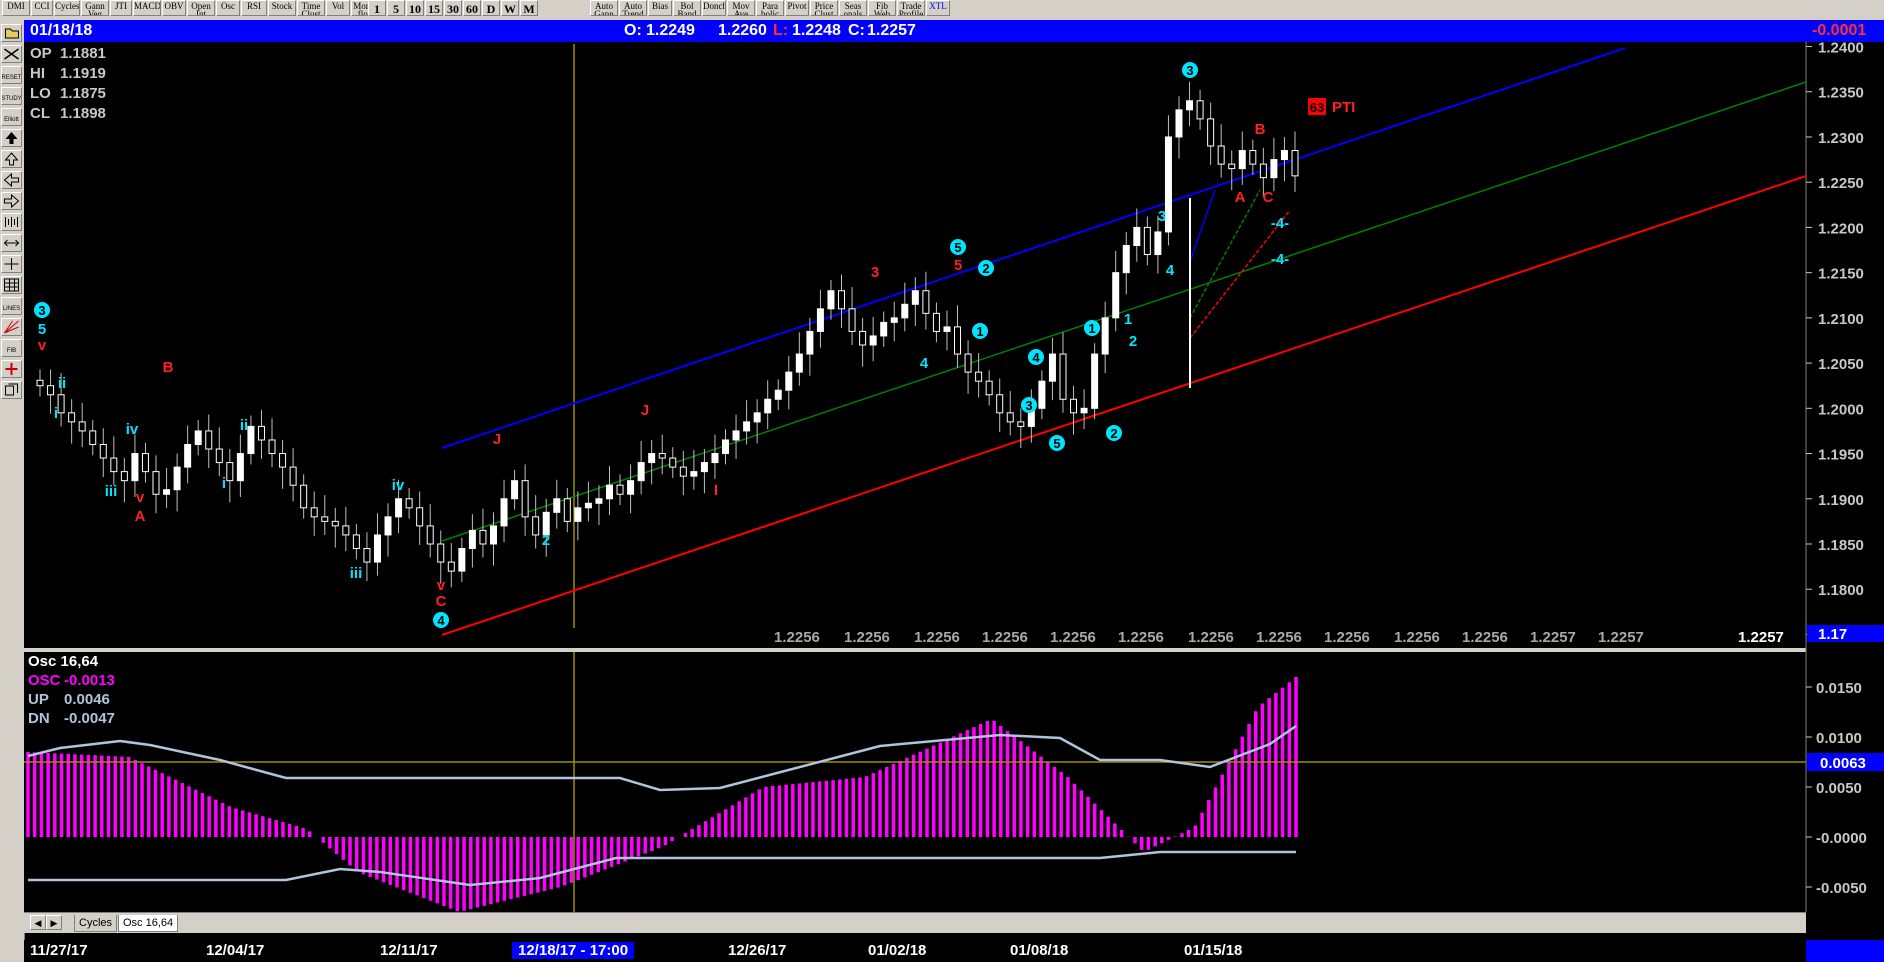 Image resolution: width=1884 pixels, height=962 pixels. I want to click on toolbar-button-gann-veg: Gann Veg, so click(95, 8).